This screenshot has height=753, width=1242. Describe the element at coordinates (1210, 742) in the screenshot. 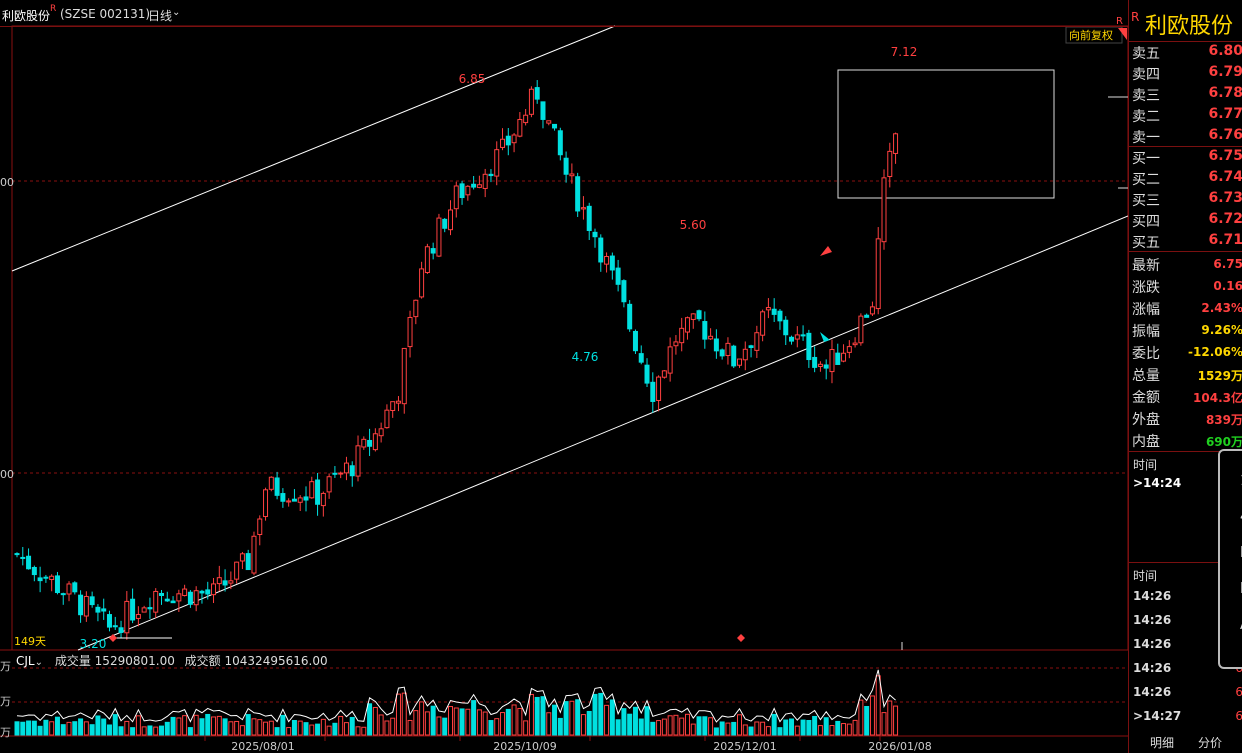

I see `tab-minute-price: 分价` at that location.